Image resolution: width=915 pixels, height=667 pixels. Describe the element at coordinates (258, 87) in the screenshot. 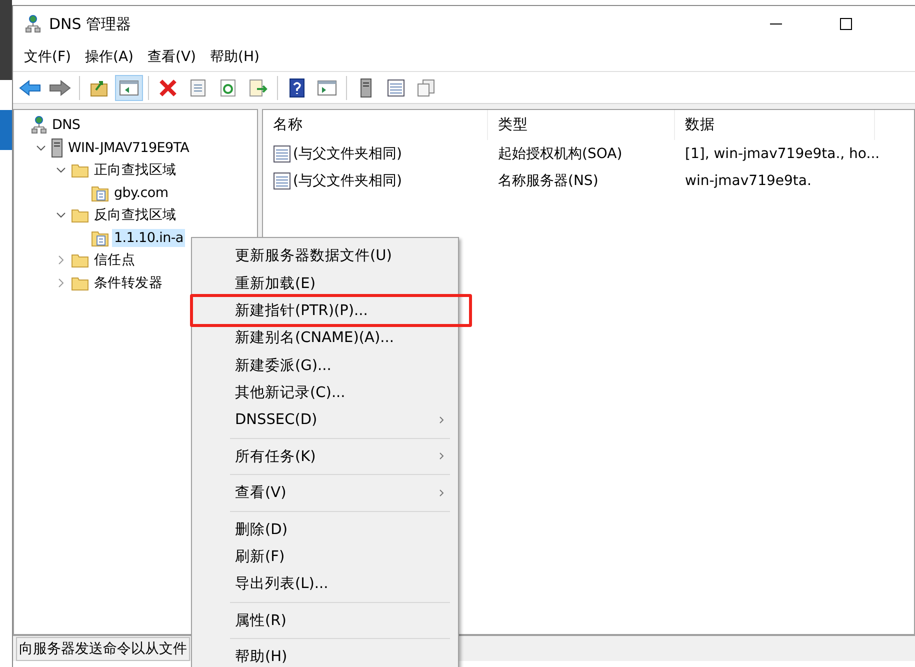

I see `export-list-icon` at that location.